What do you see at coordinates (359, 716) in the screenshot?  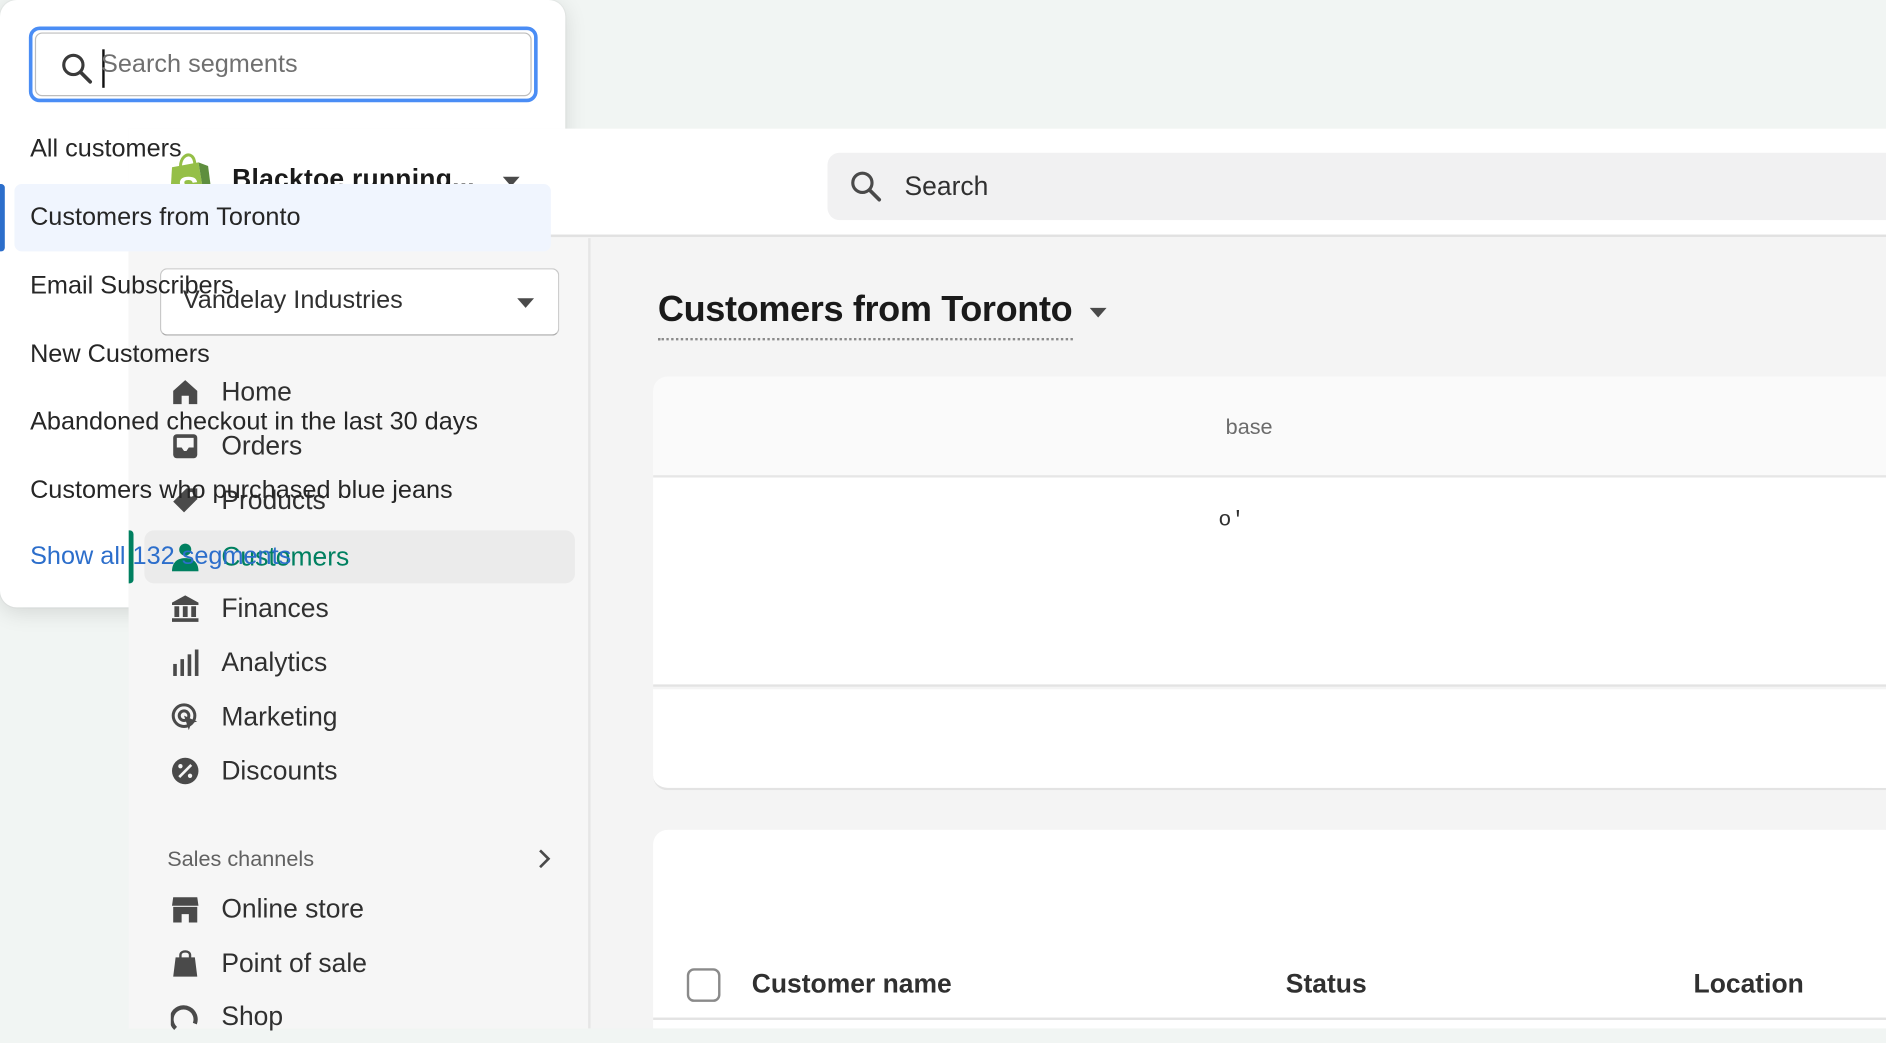 I see `sidebar-item-marketing: Marketing` at bounding box center [359, 716].